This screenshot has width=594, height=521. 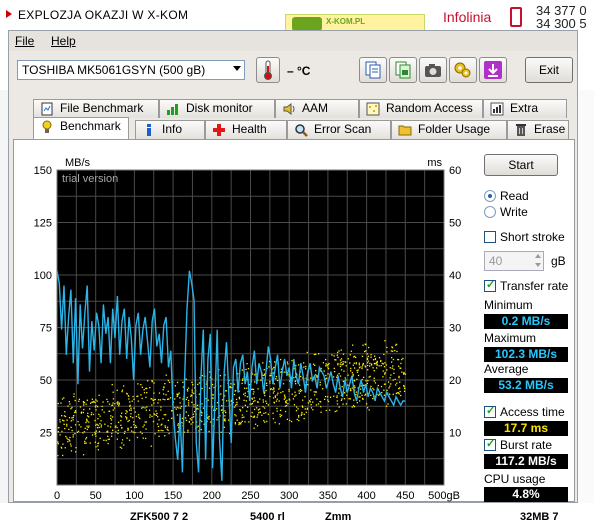 What do you see at coordinates (493, 70) in the screenshot?
I see `save-button` at bounding box center [493, 70].